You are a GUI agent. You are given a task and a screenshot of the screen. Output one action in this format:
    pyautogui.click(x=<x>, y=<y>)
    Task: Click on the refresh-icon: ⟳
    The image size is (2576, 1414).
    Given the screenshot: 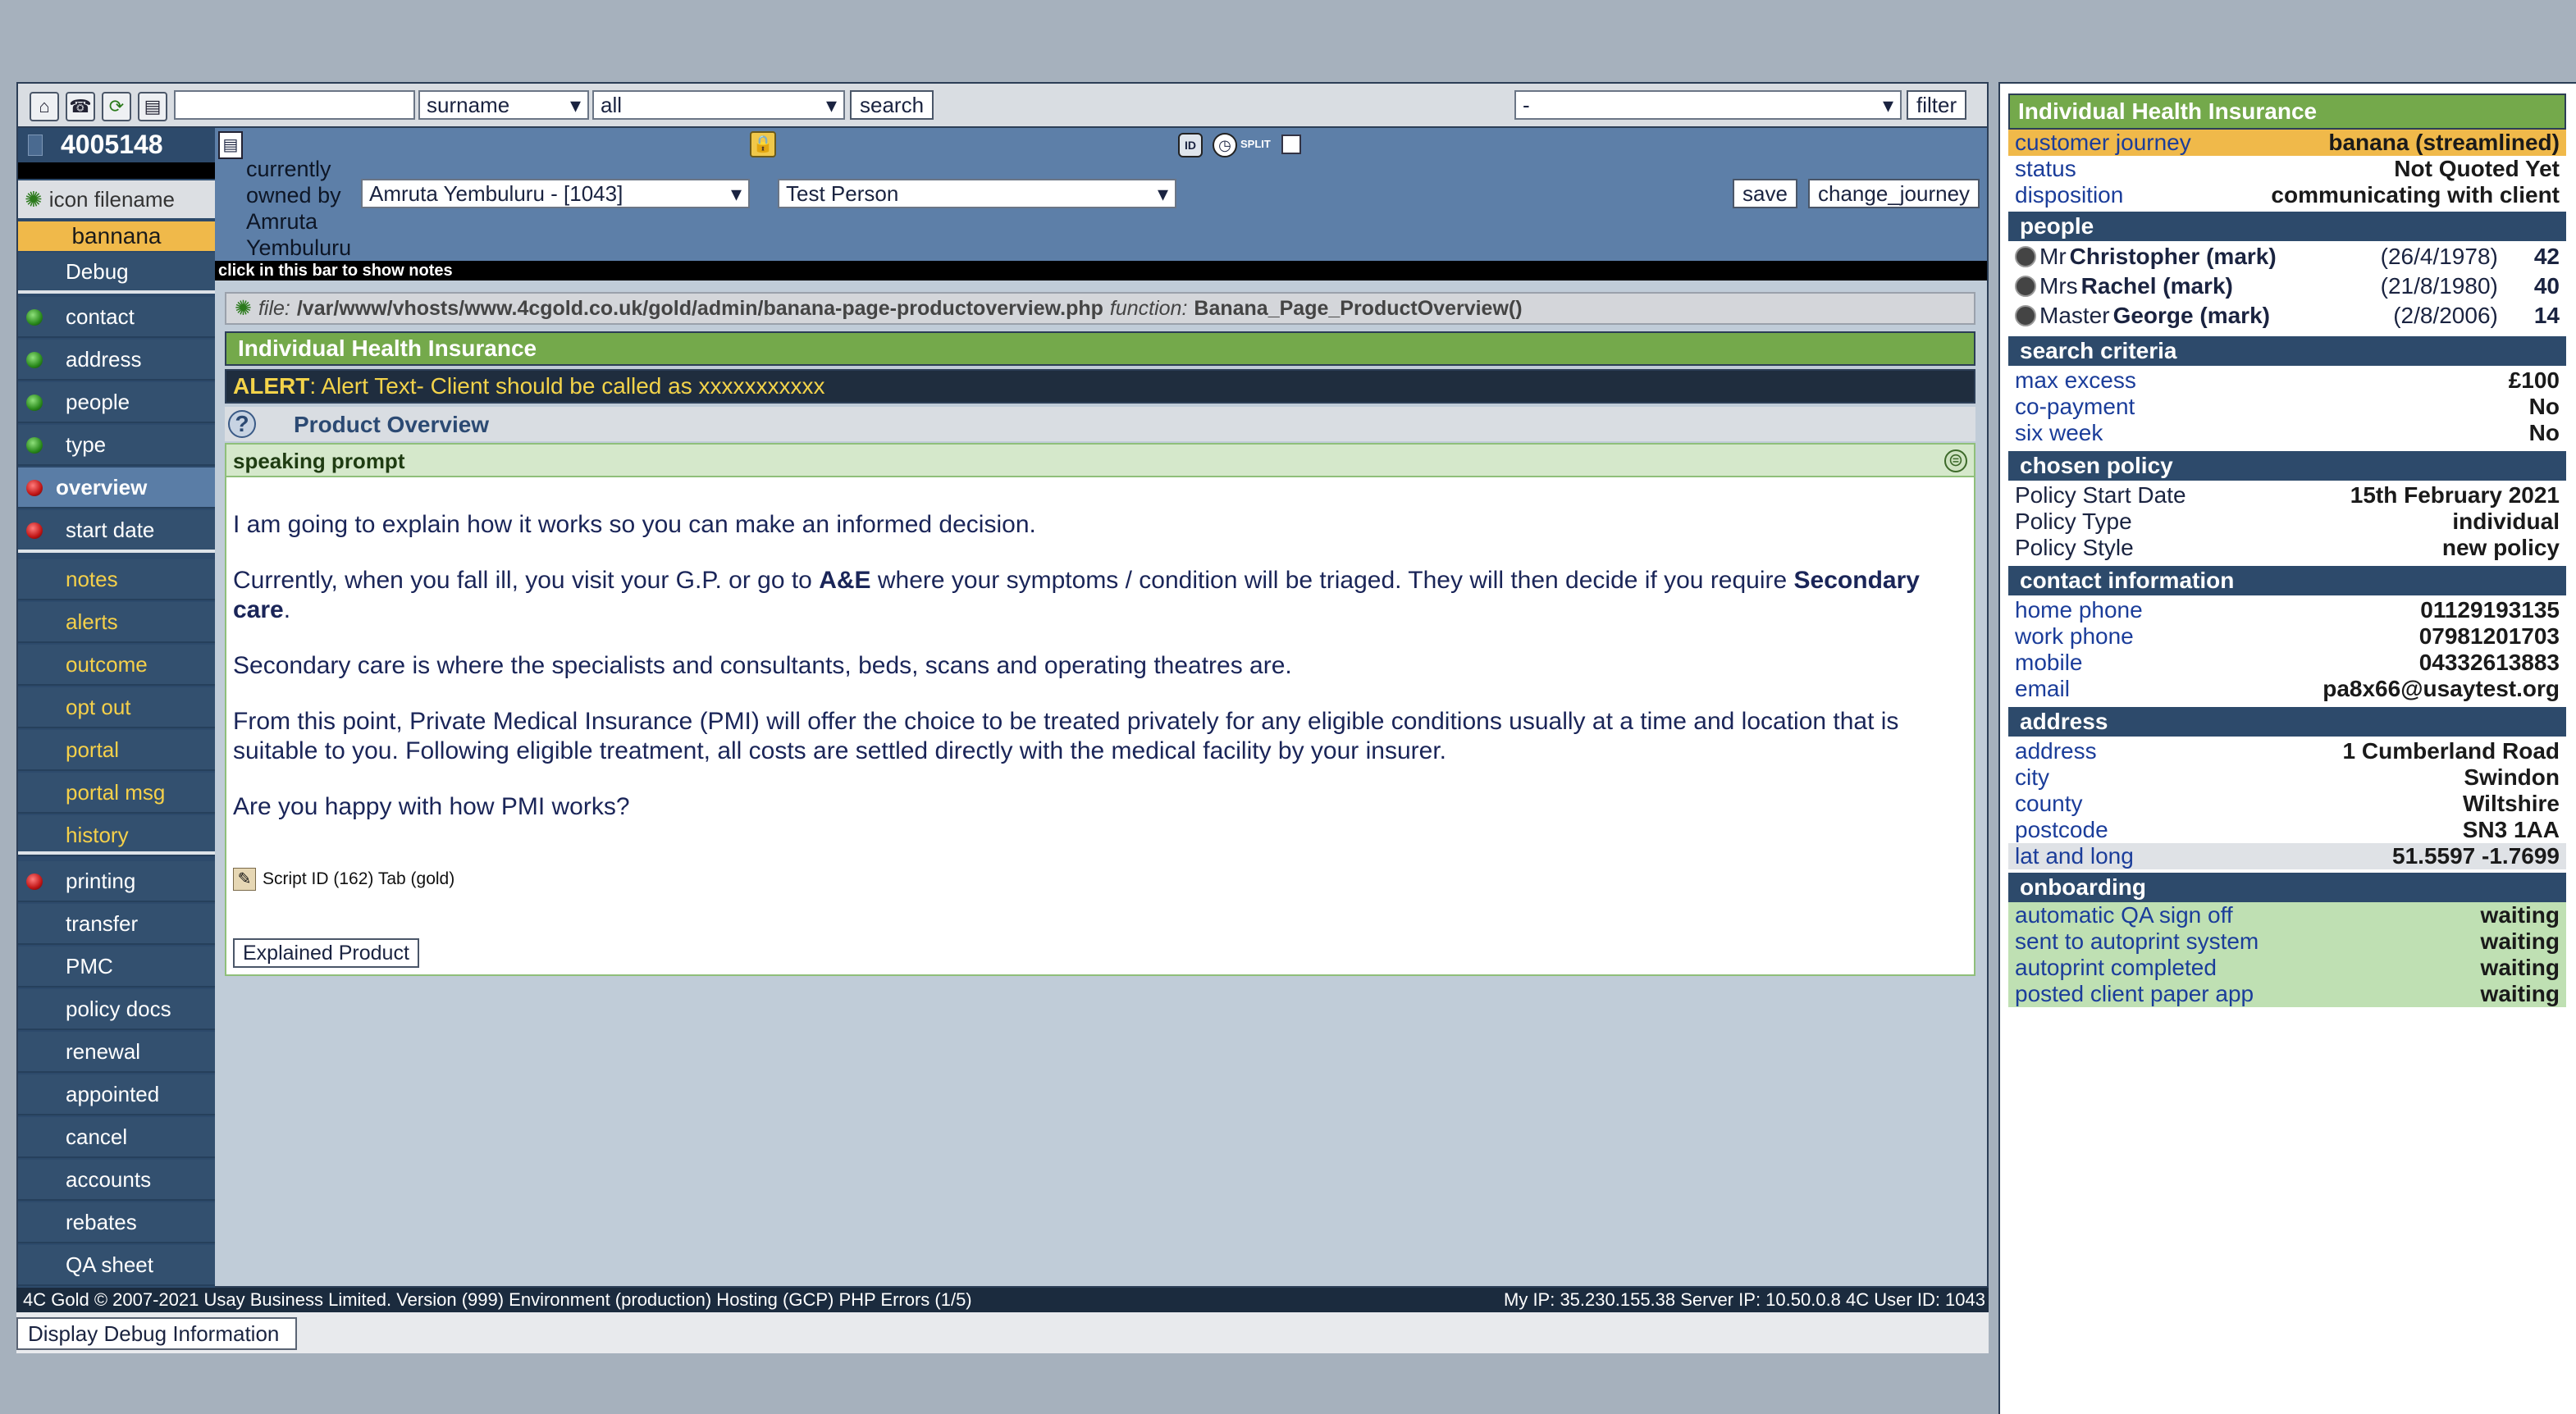 What is the action you would take?
    pyautogui.click(x=117, y=106)
    